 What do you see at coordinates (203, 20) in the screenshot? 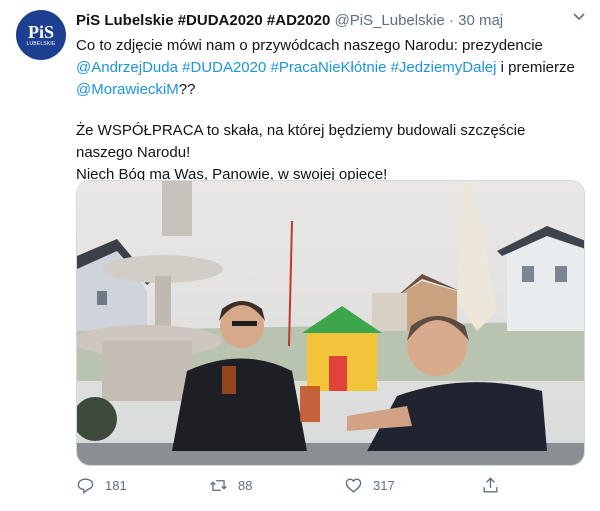
I see `account-name: PiS Lubelskie #DUDA2020 #AD2020` at bounding box center [203, 20].